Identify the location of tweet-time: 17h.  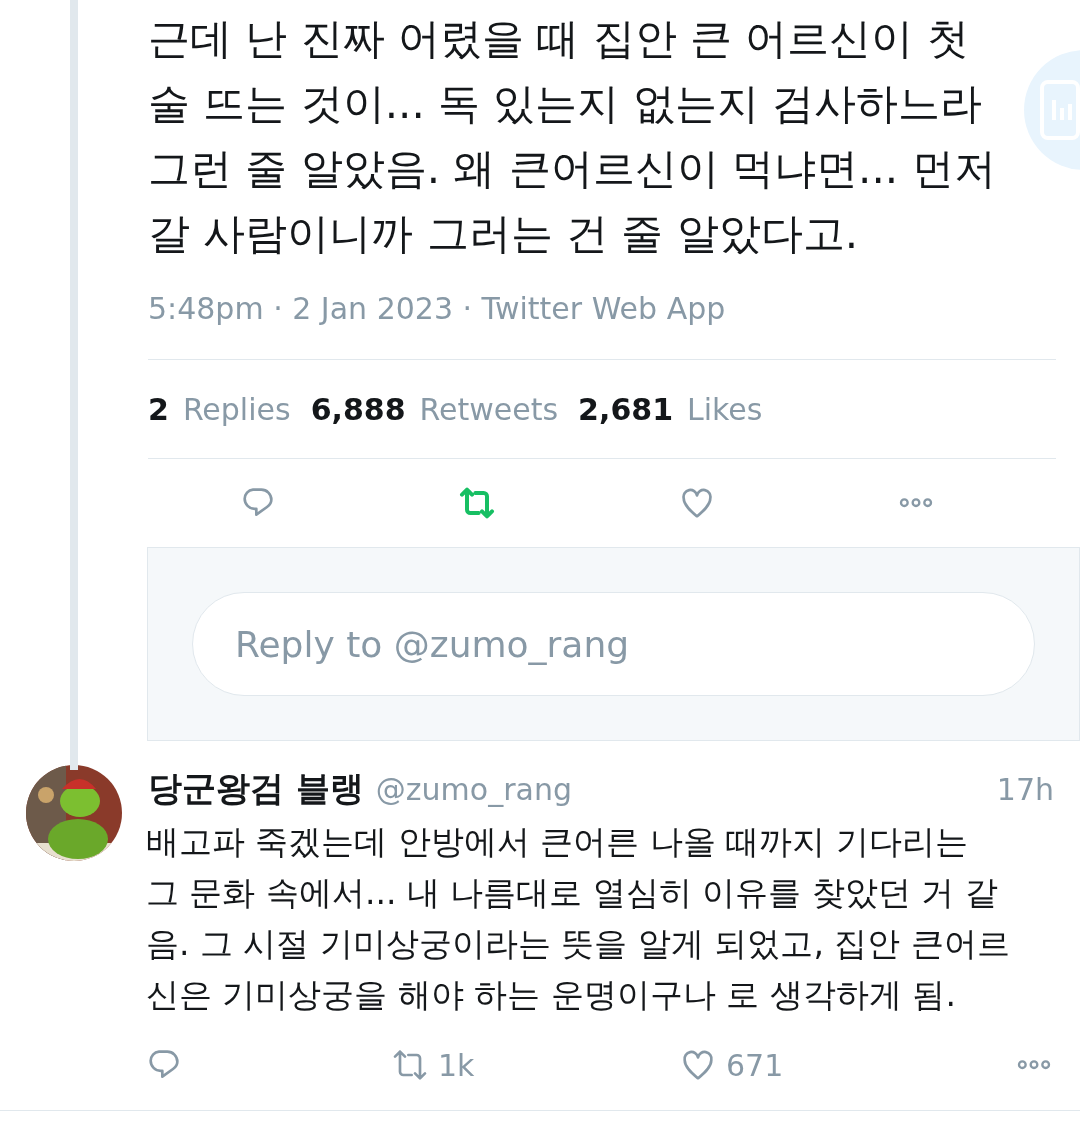
(1025, 790).